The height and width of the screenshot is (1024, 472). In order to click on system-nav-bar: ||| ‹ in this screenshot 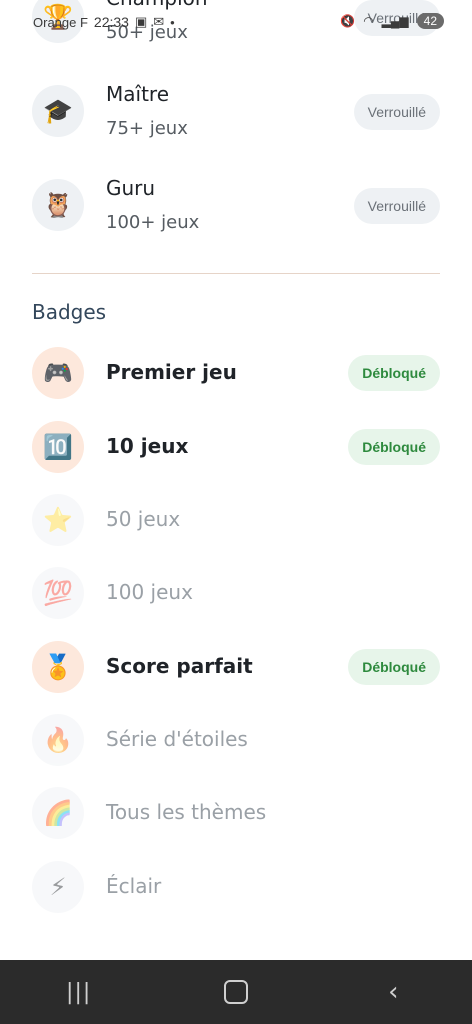, I will do `click(236, 992)`.